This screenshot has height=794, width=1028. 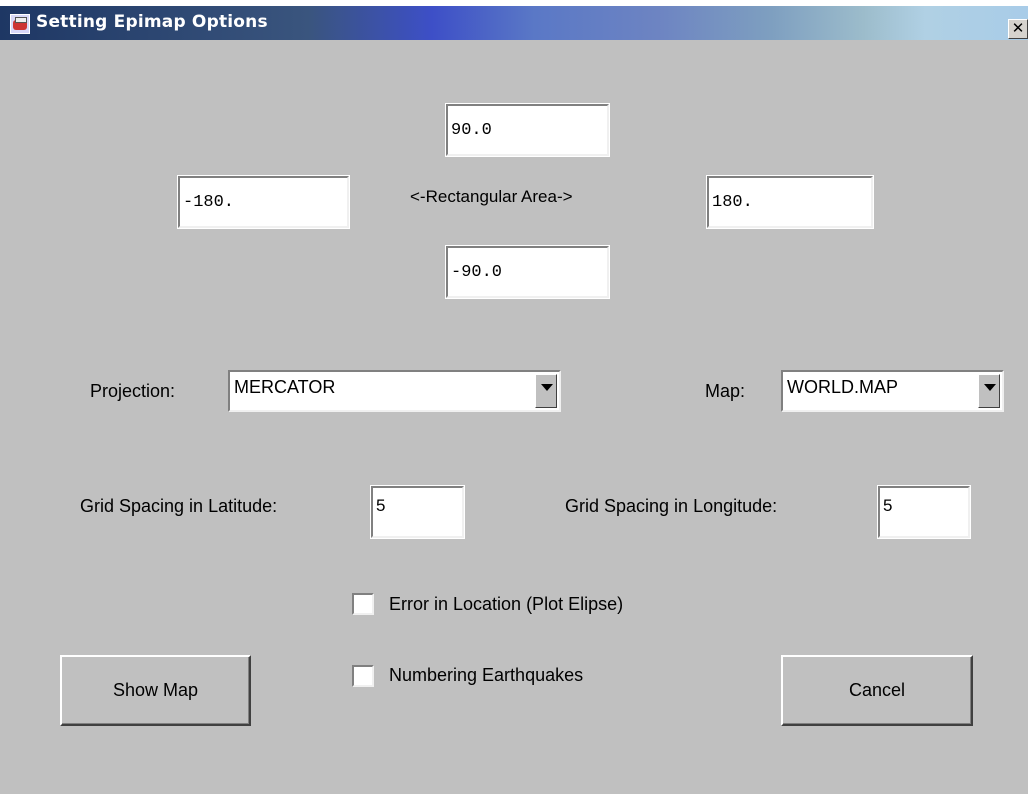 I want to click on show-map-label: Show Map, so click(x=155, y=690).